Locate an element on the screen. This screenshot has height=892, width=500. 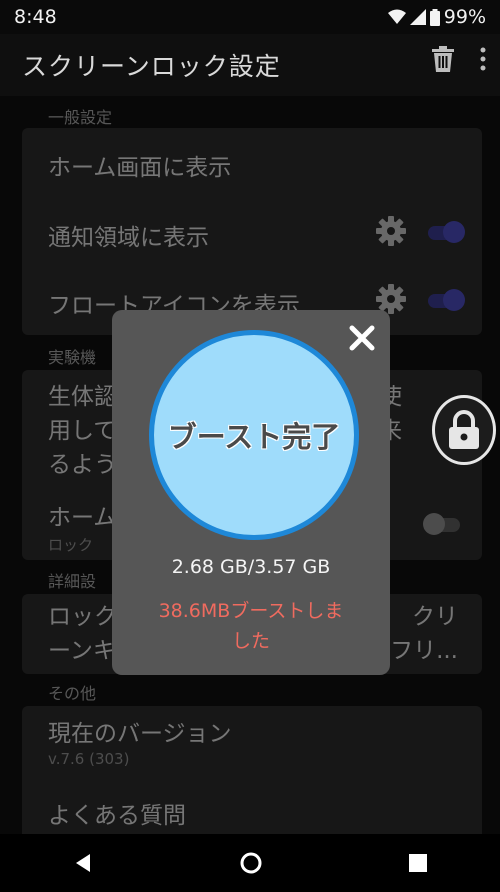
battery-icon is located at coordinates (434, 17).